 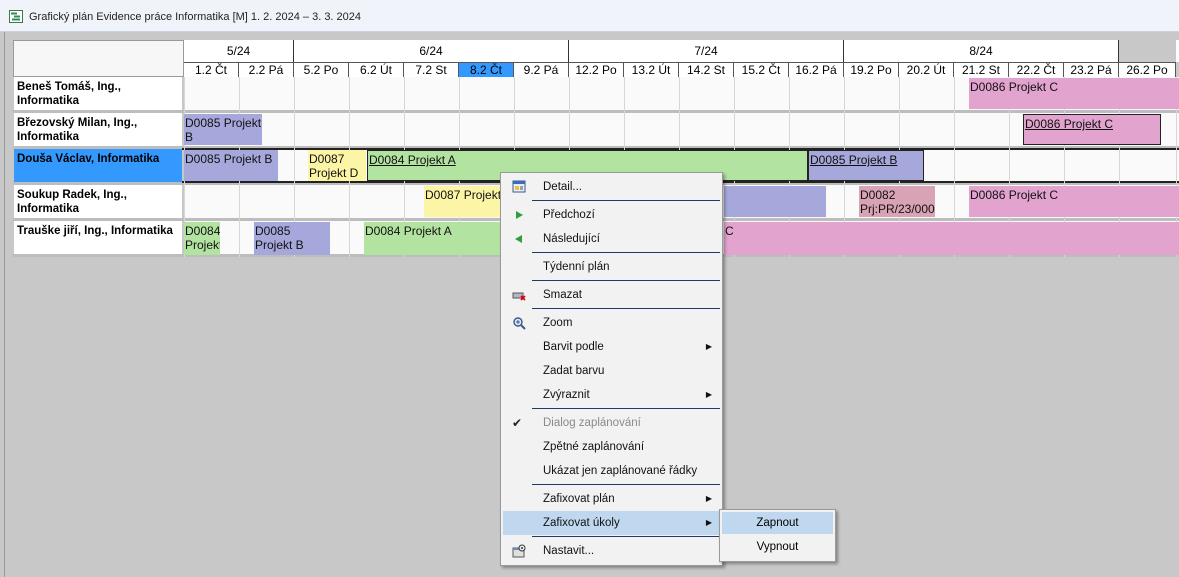 What do you see at coordinates (519, 296) in the screenshot?
I see `delete-icon` at bounding box center [519, 296].